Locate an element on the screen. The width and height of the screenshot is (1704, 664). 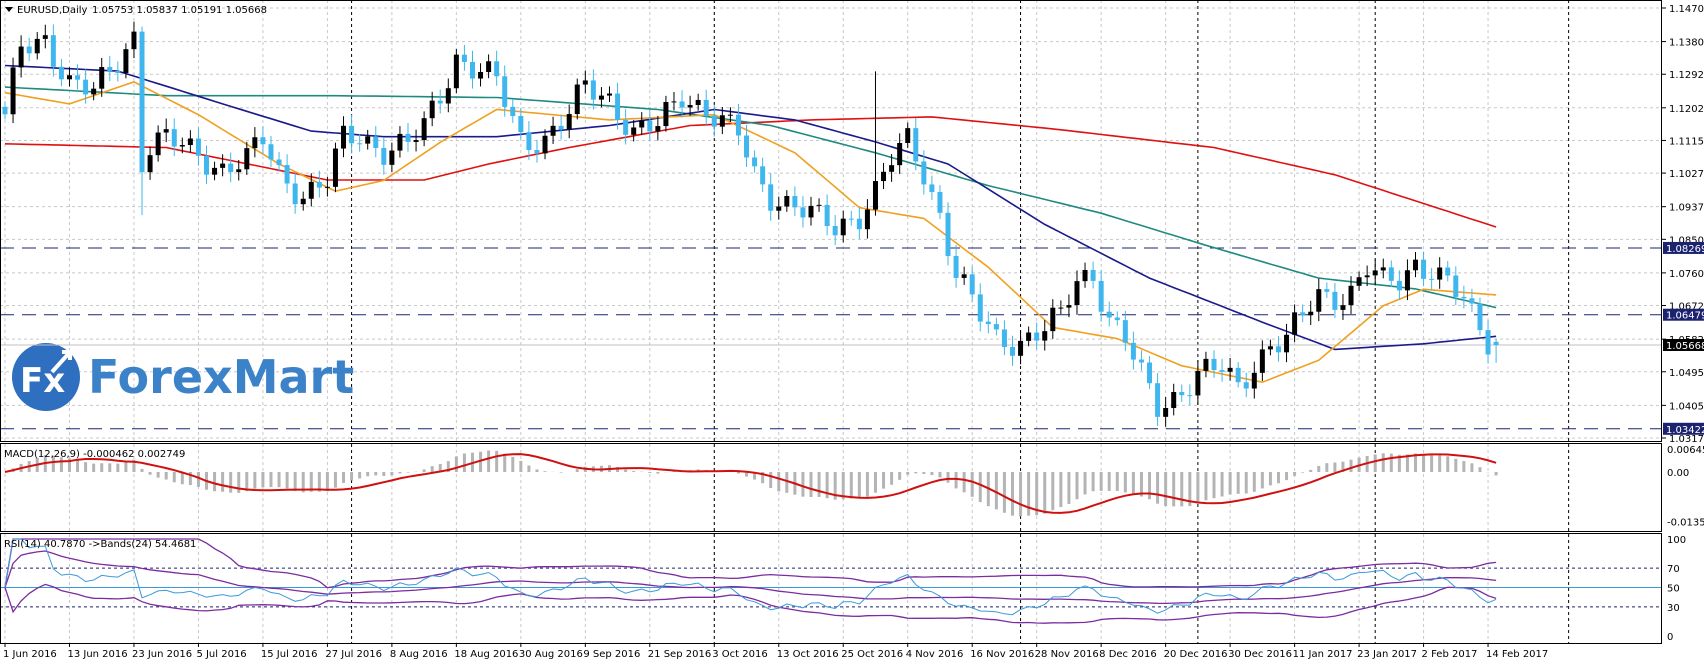
macd-tick-label: -0.01352 is located at coordinates (1685, 522).